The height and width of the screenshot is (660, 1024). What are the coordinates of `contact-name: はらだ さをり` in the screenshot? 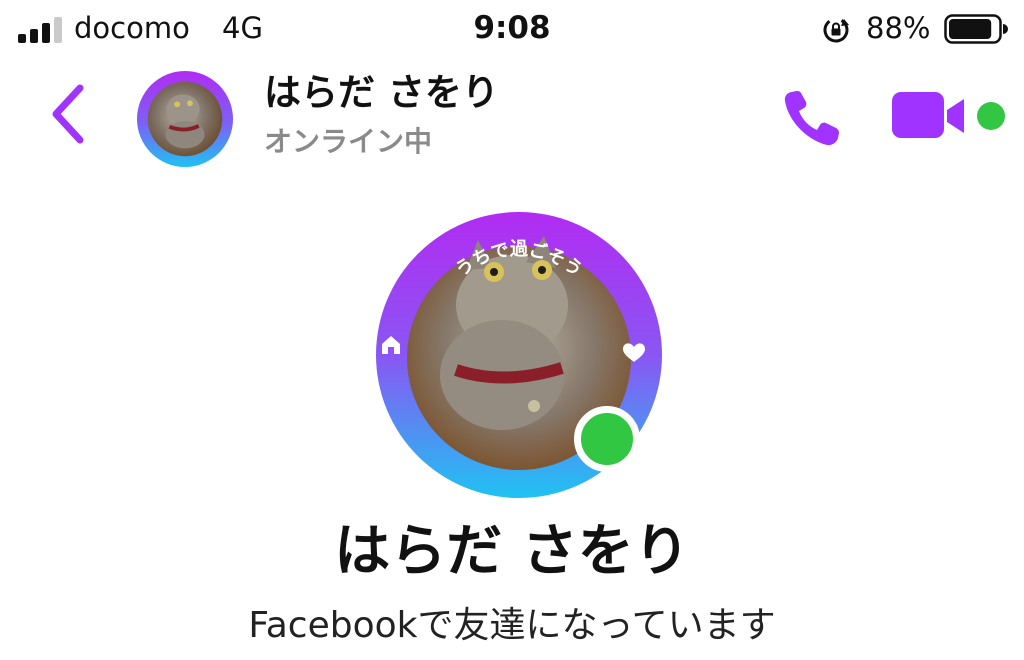 It's located at (381, 93).